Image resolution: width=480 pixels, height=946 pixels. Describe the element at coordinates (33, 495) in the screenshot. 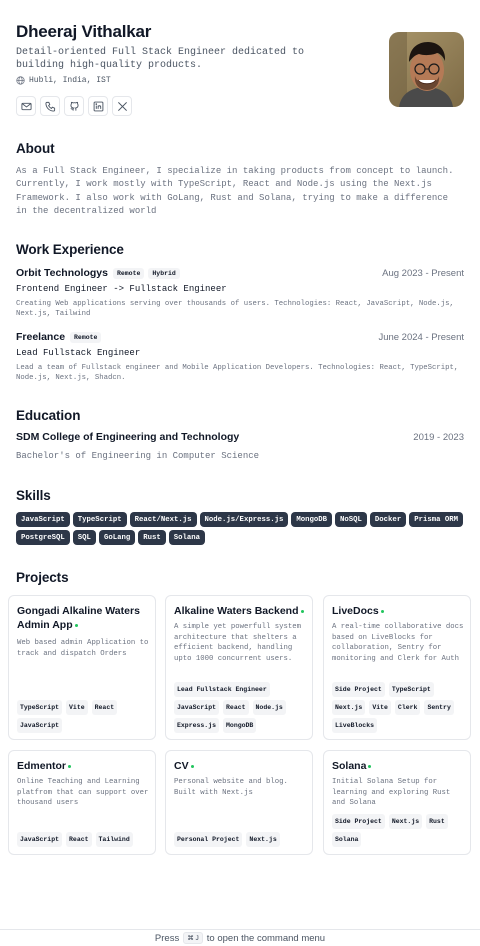

I see `skills-heading: Skills` at that location.